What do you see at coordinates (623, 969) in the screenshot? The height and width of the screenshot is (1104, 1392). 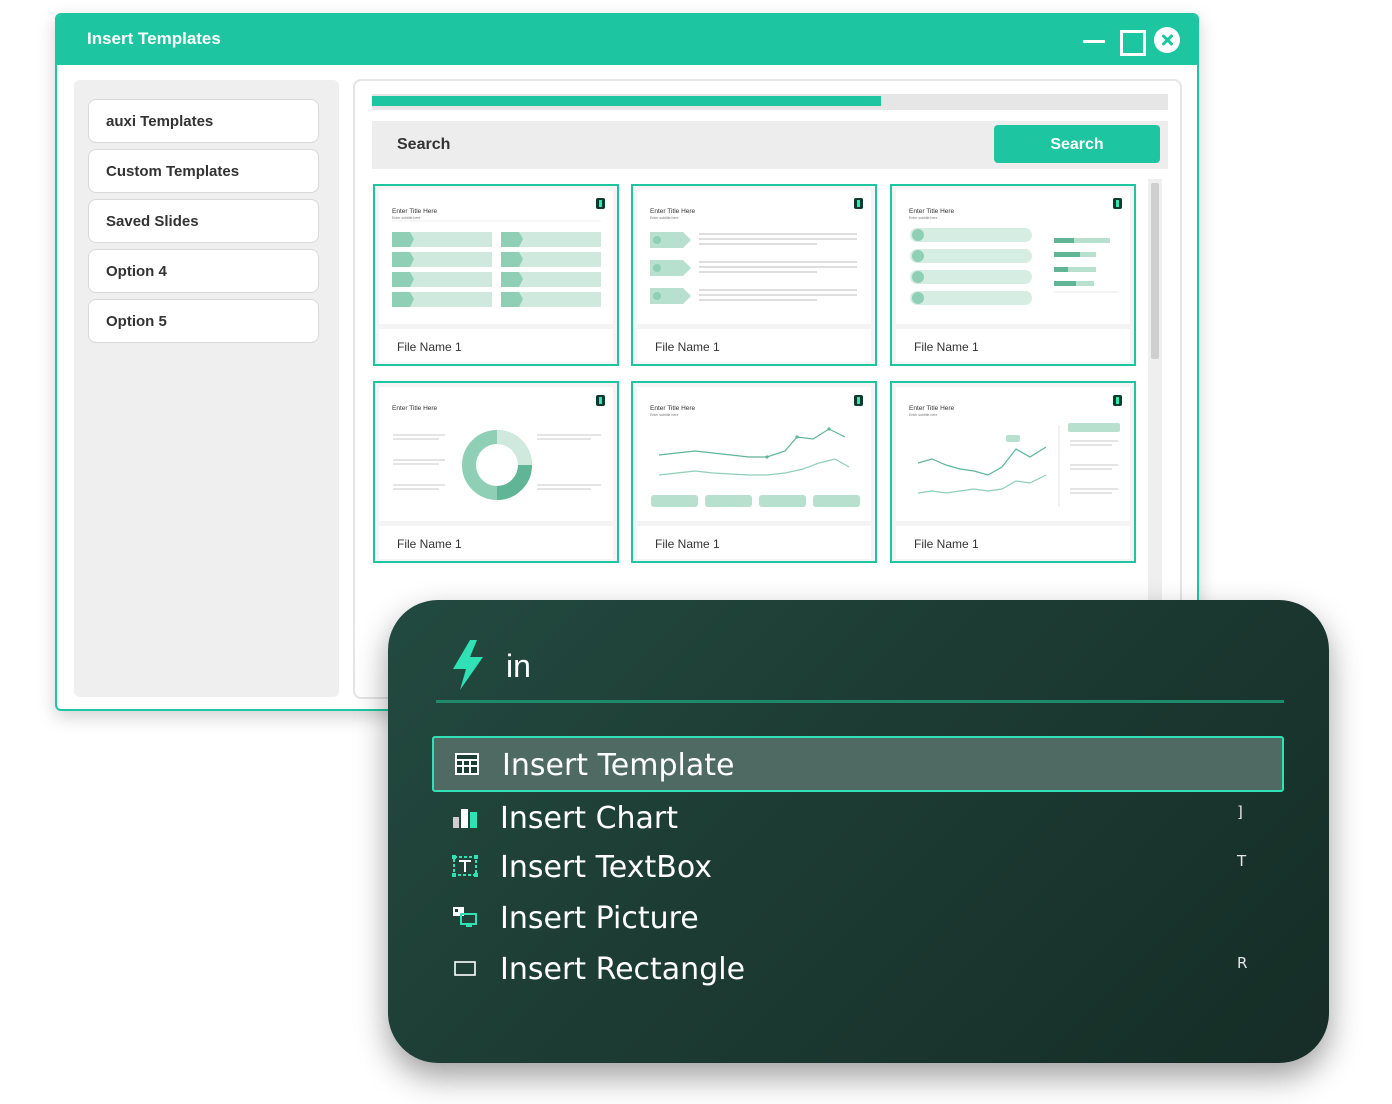 I see `command-label: Insert Rectangle` at bounding box center [623, 969].